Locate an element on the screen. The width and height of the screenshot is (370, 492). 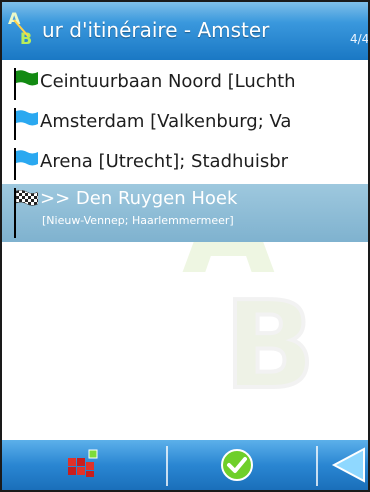
map-options-icon is located at coordinates (88, 465).